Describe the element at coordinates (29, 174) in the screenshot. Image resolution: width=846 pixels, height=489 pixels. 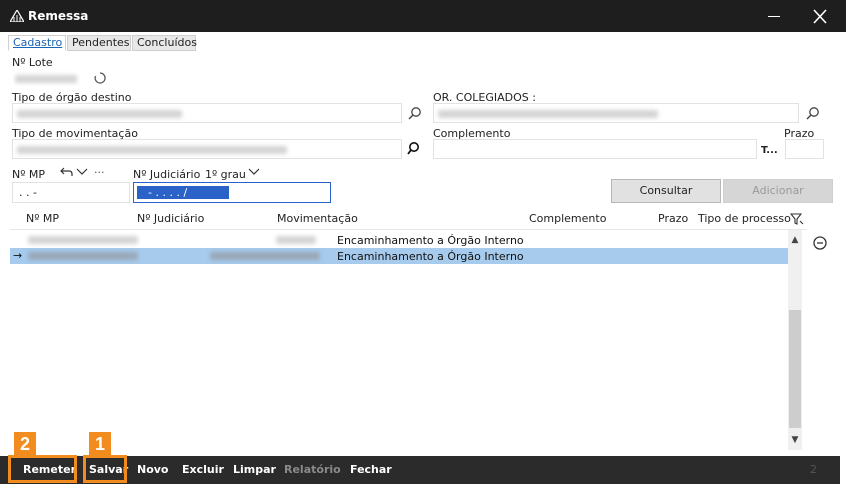
I see `mp-label: Nº MP` at that location.